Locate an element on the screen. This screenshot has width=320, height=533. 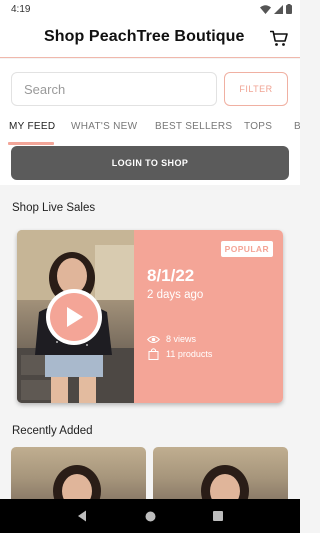
battery-icon is located at coordinates (289, 9).